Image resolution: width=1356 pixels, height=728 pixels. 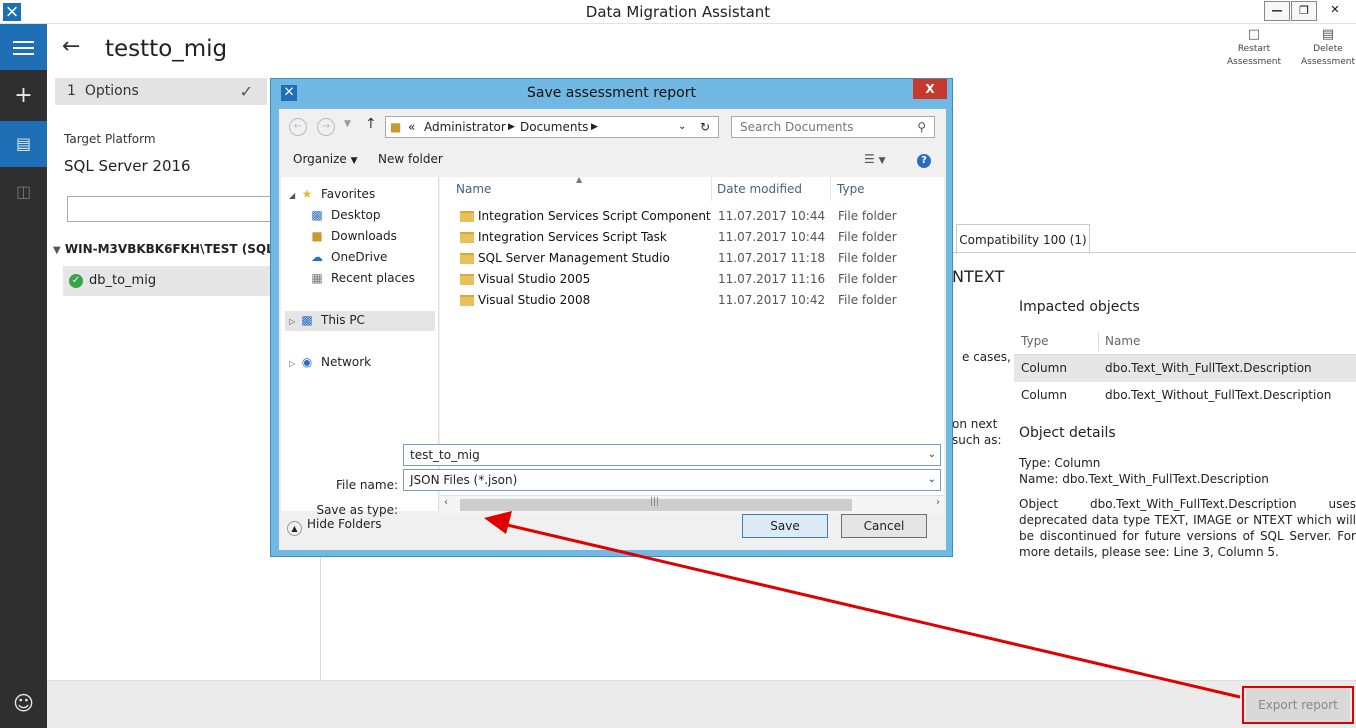 What do you see at coordinates (1067, 433) in the screenshot?
I see `object-details-title: Object details` at bounding box center [1067, 433].